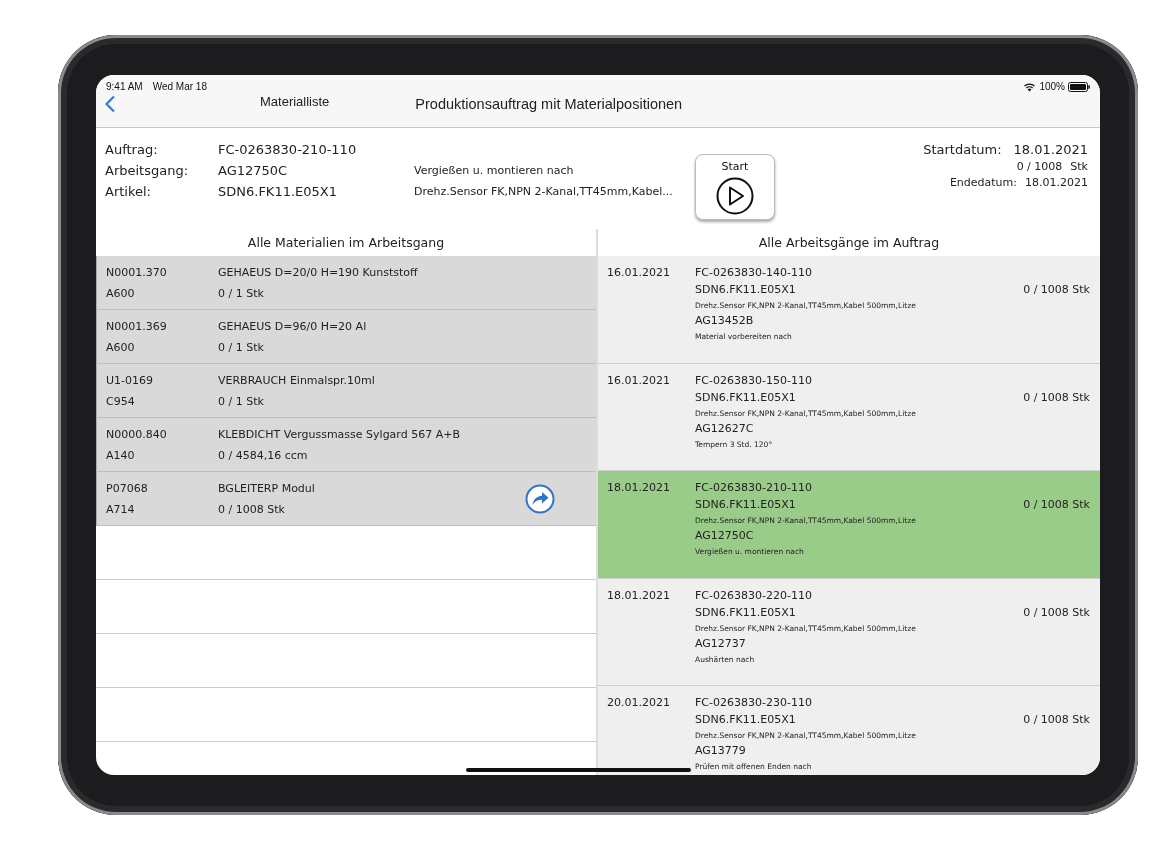  I want to click on battery-icon, so click(1079, 86).